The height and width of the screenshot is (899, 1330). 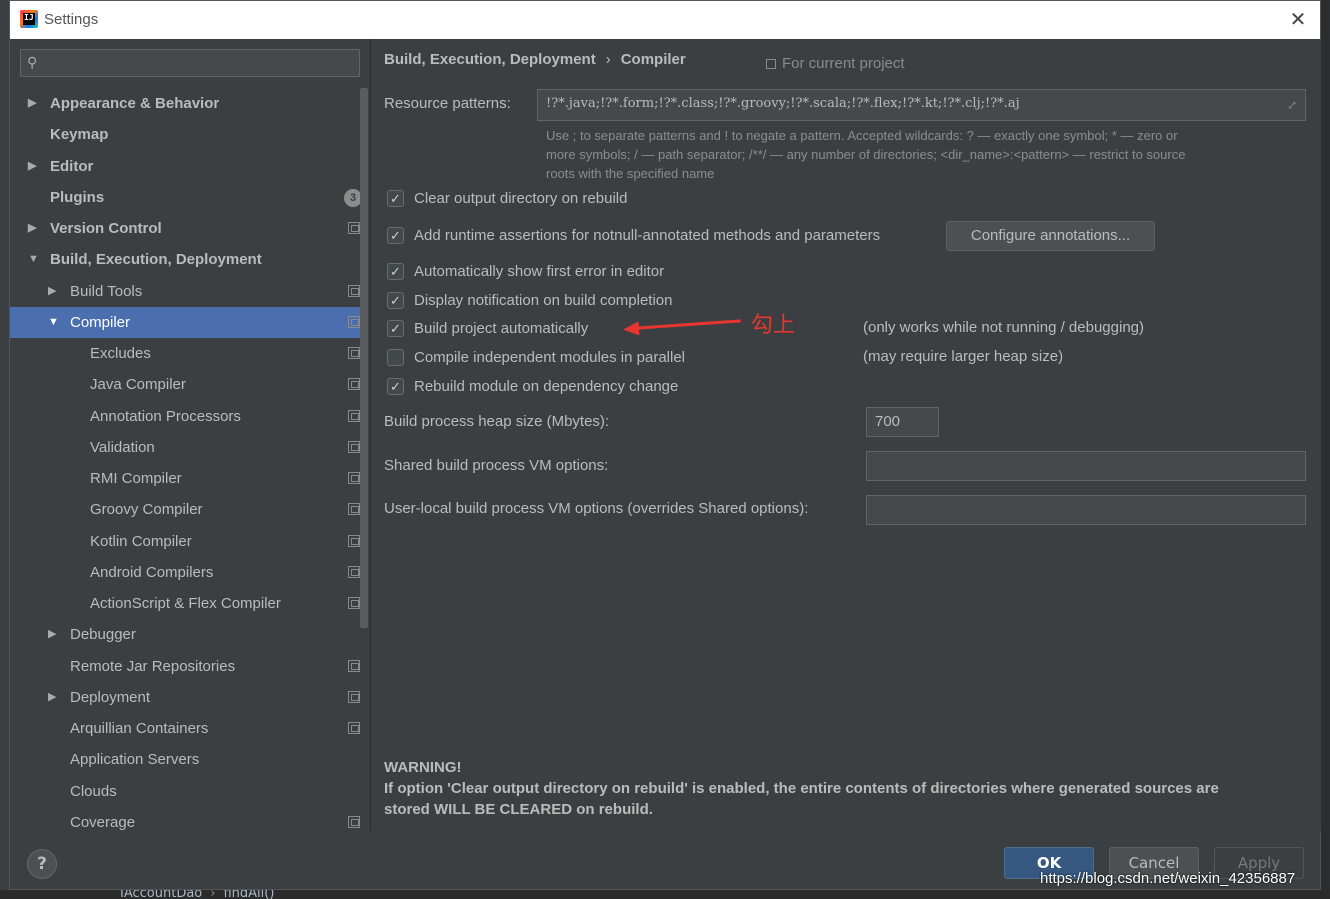 I want to click on sidebar-item: Plugins 3, so click(x=185, y=197).